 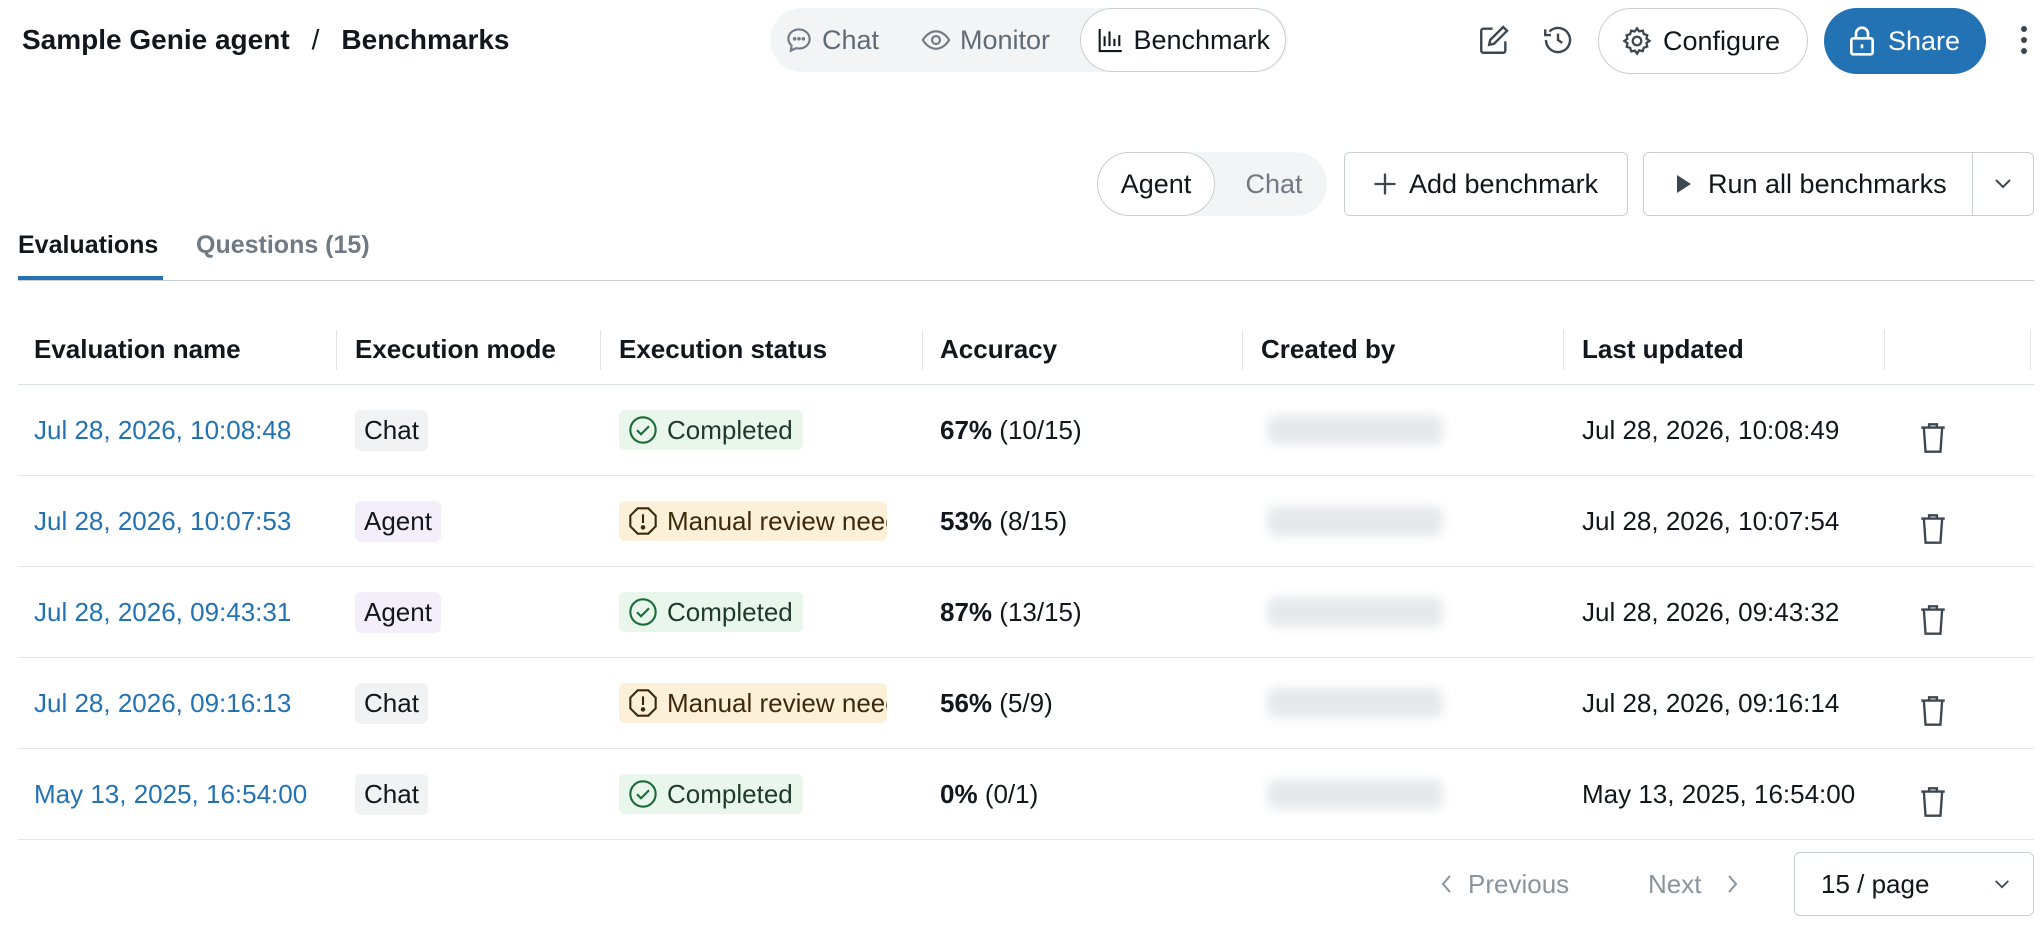 I want to click on execution-mode-tag: Agent, so click(x=398, y=612).